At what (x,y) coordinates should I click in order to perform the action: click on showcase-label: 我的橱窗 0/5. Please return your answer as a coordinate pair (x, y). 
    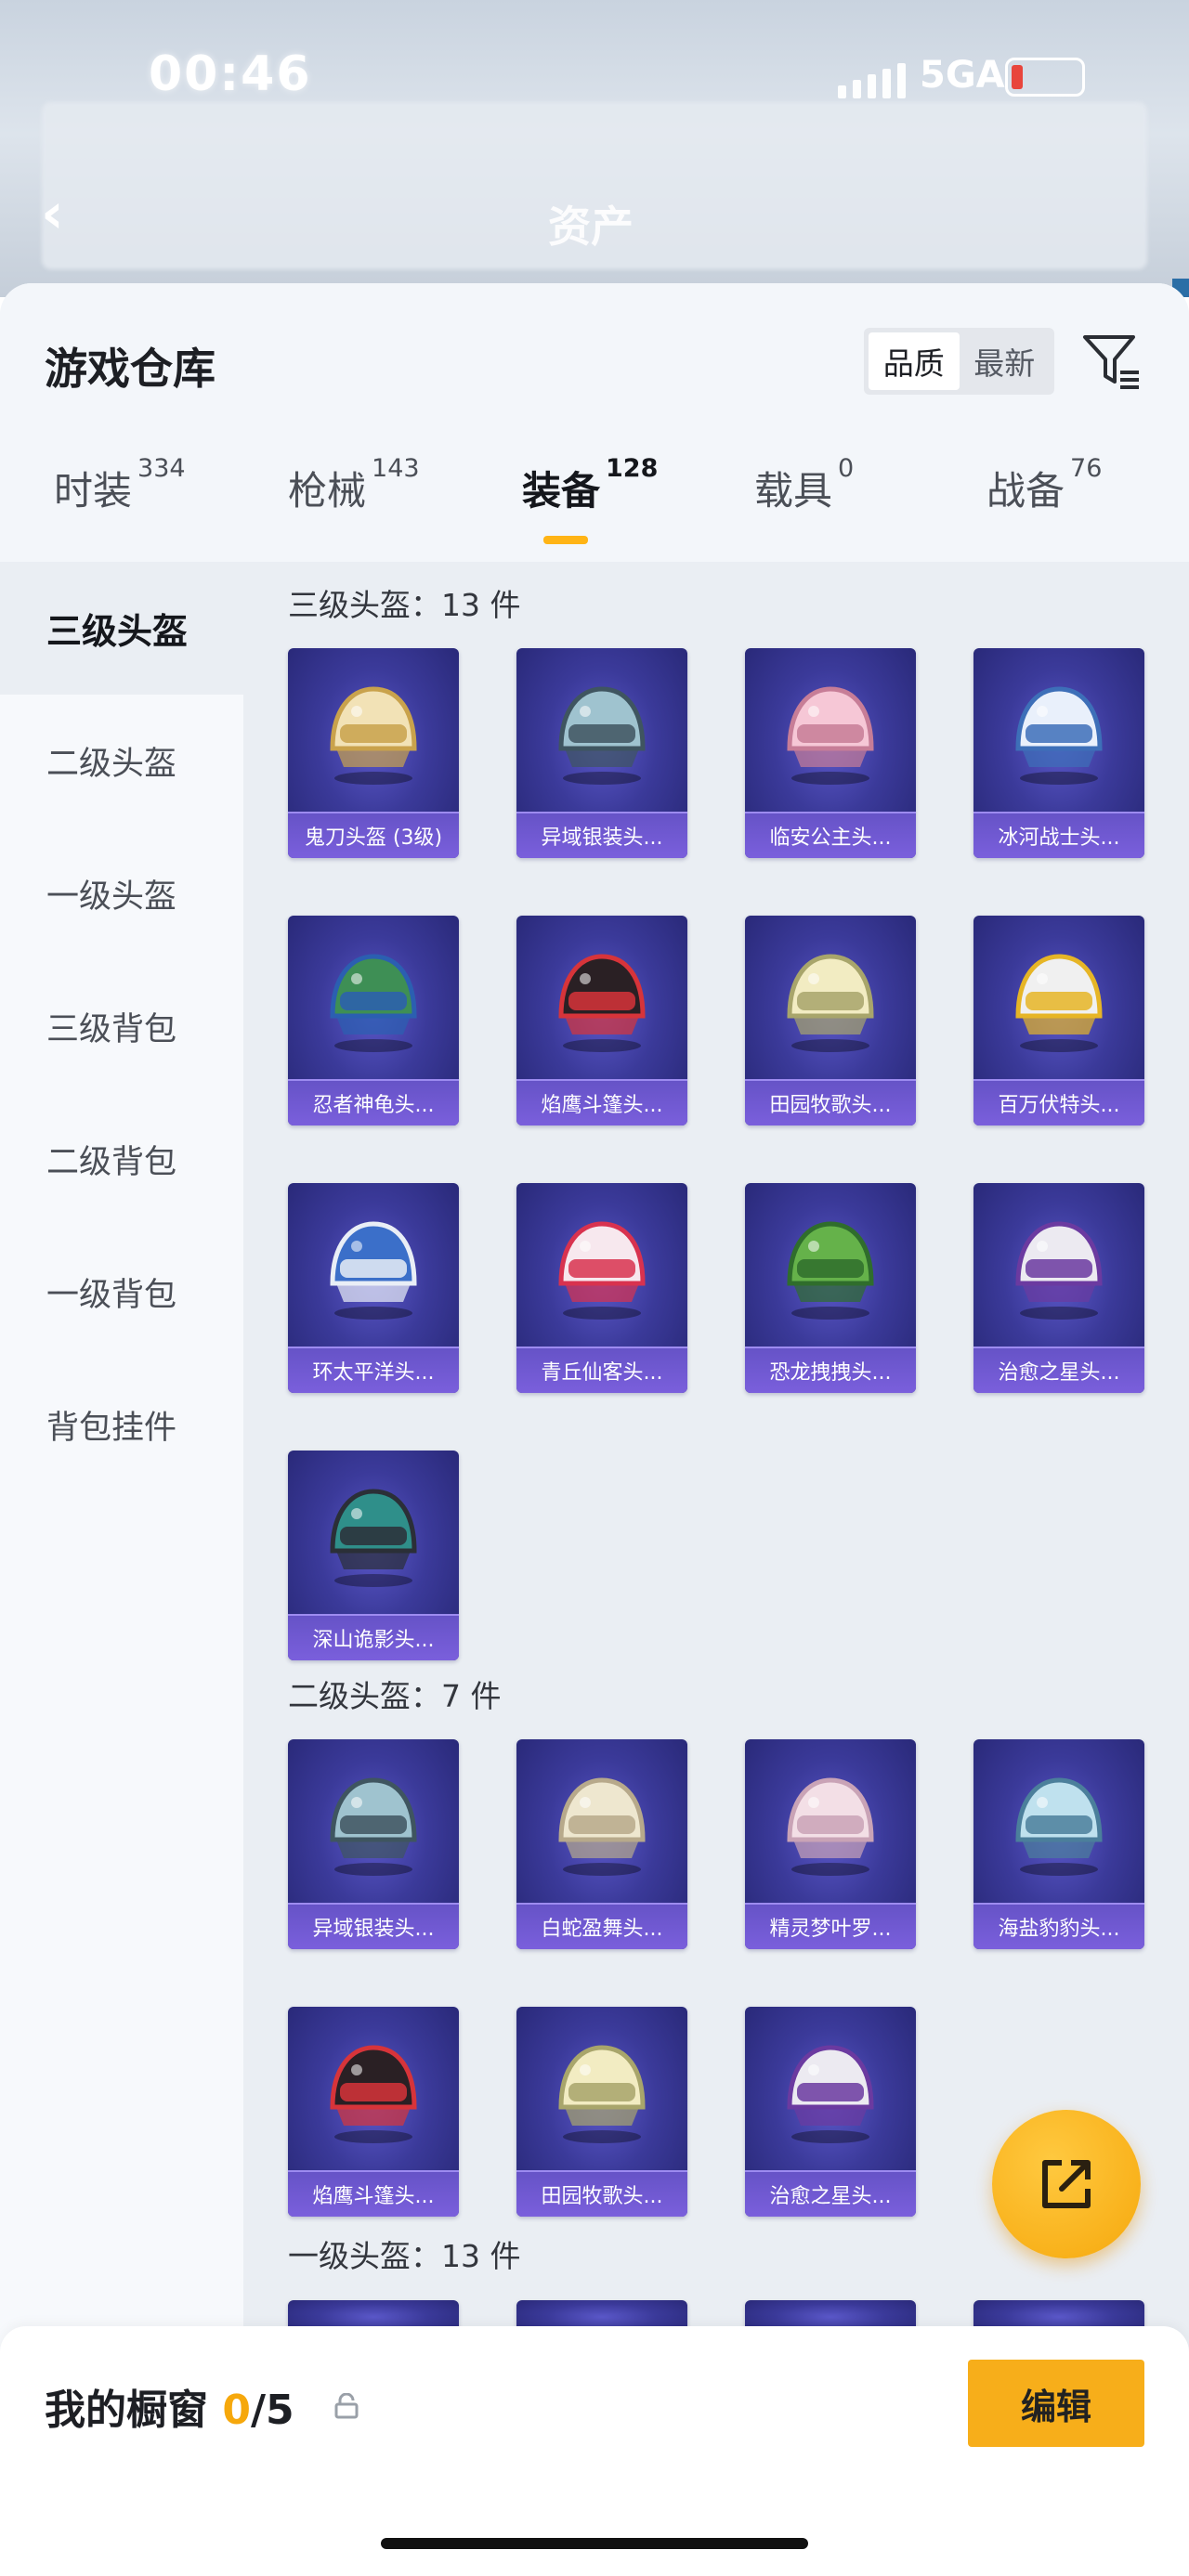
    Looking at the image, I should click on (169, 2410).